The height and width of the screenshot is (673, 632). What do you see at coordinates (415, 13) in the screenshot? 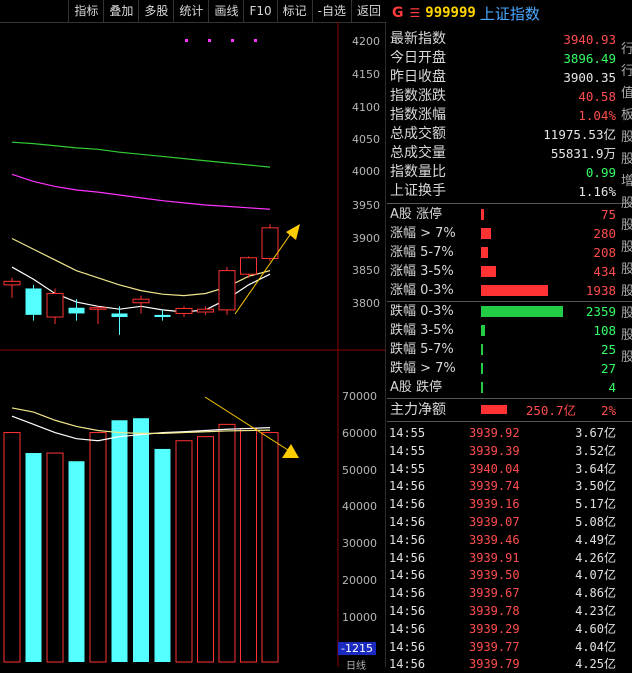
I see `menu-icon: ☰` at bounding box center [415, 13].